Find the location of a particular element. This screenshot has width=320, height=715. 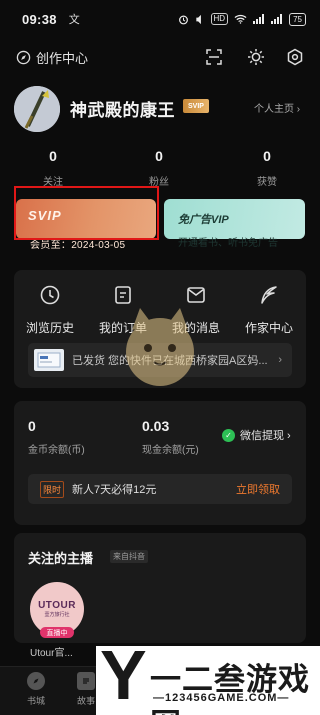

svip-badge: SVIP is located at coordinates (196, 106).